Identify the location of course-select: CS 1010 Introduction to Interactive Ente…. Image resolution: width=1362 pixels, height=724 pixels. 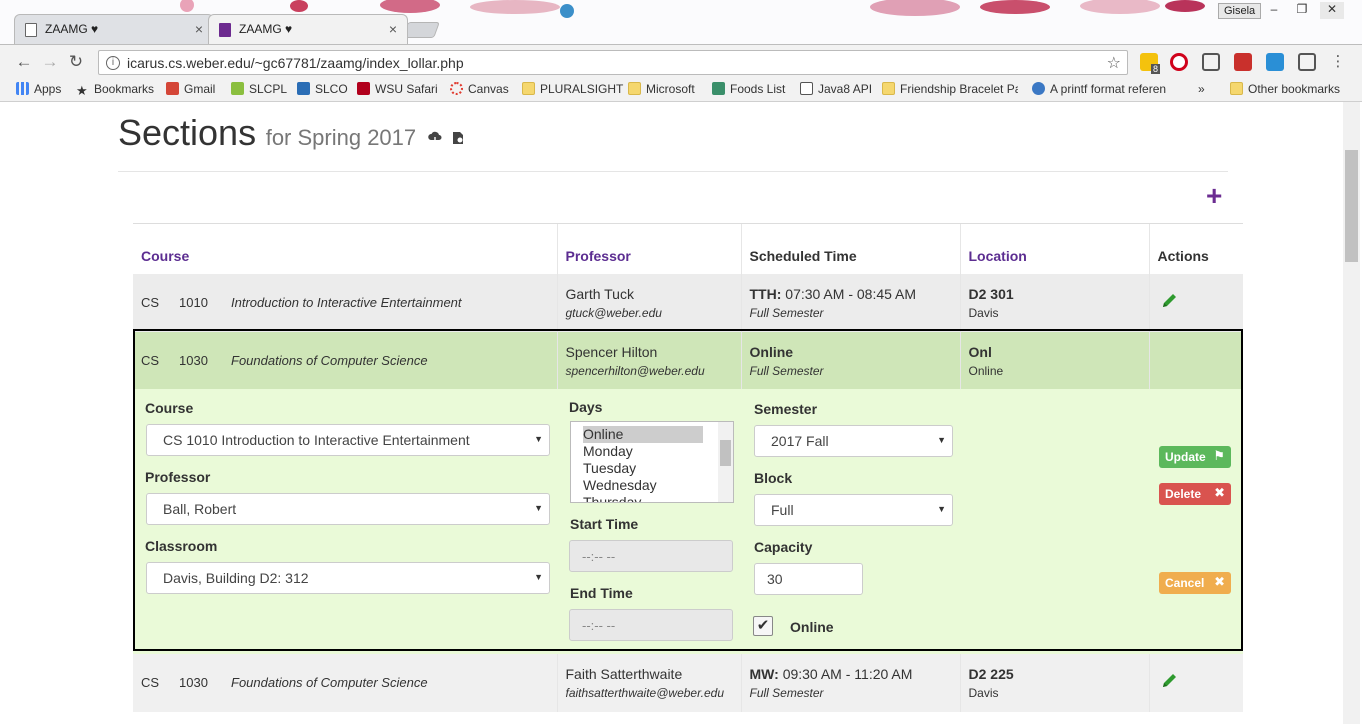
(348, 440).